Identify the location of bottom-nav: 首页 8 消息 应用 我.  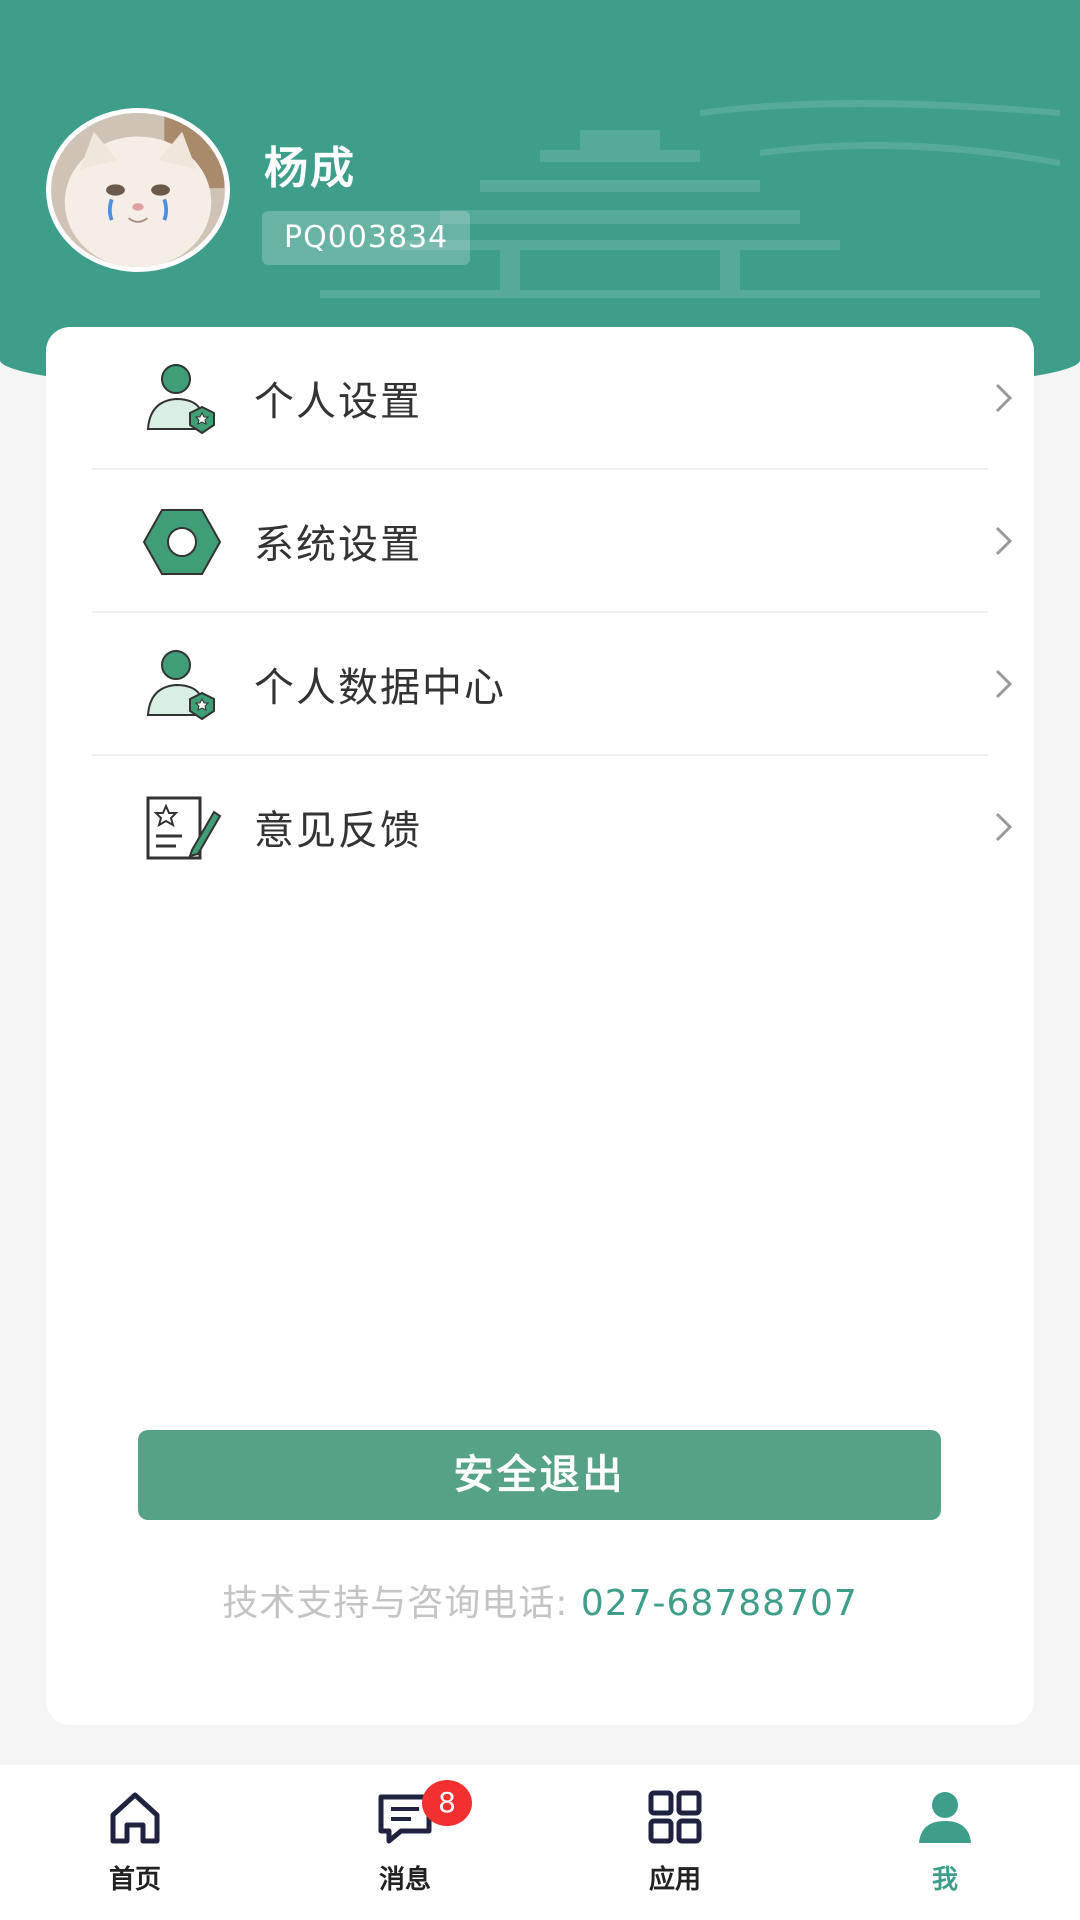
(540, 1842).